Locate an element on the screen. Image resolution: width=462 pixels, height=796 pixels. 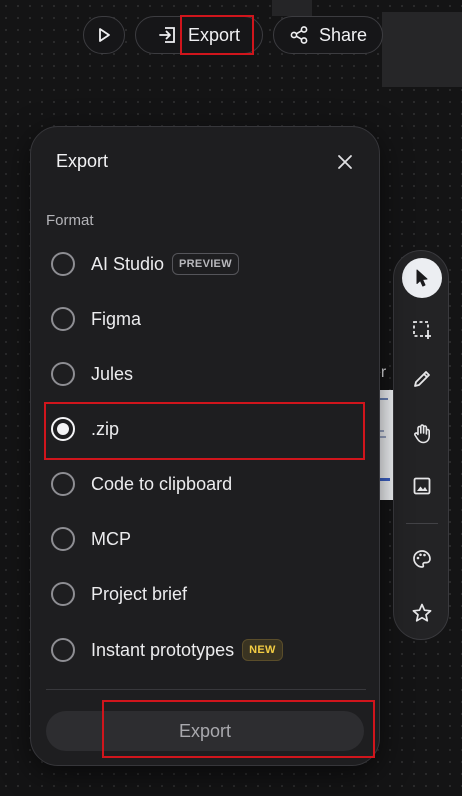
close-icon is located at coordinates (345, 162).